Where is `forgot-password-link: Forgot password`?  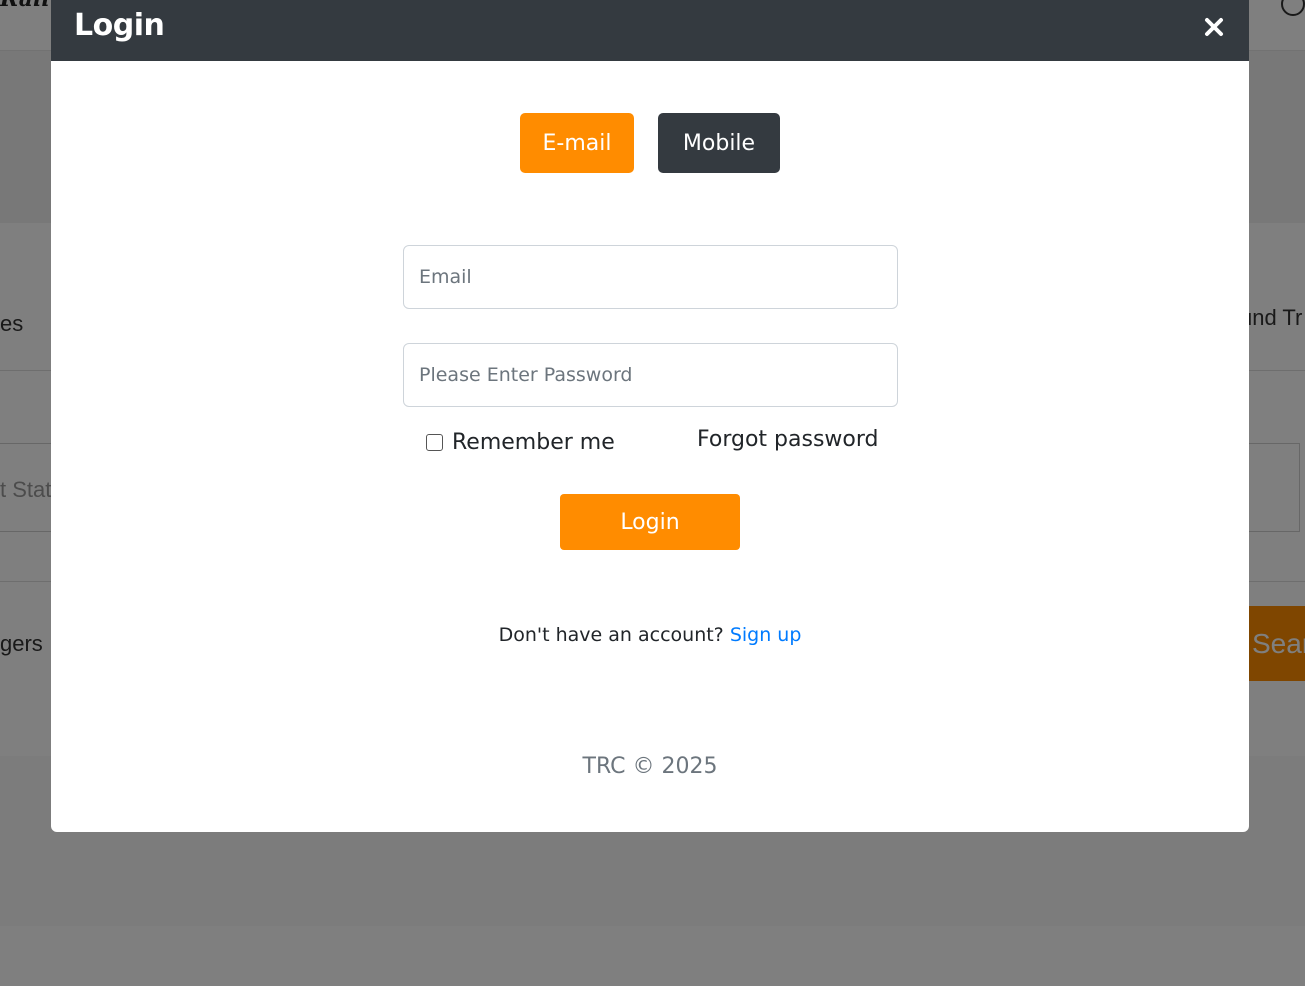 forgot-password-link: Forgot password is located at coordinates (787, 439).